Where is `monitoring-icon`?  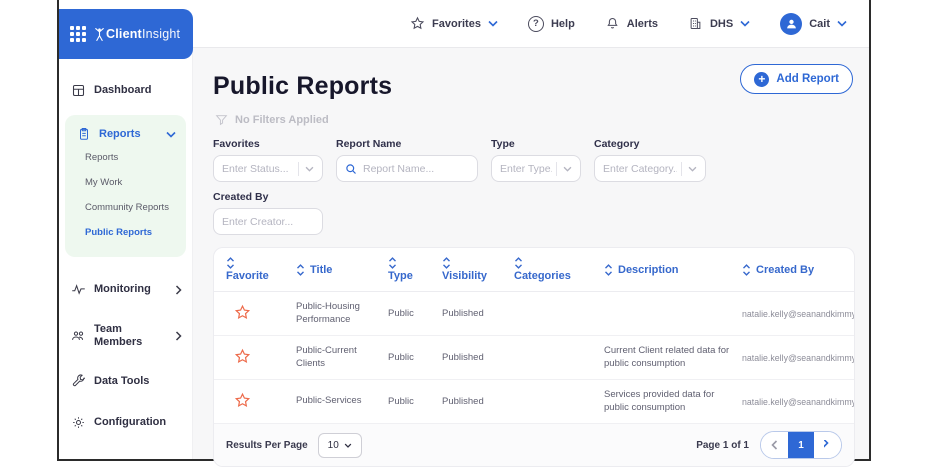 monitoring-icon is located at coordinates (78, 289).